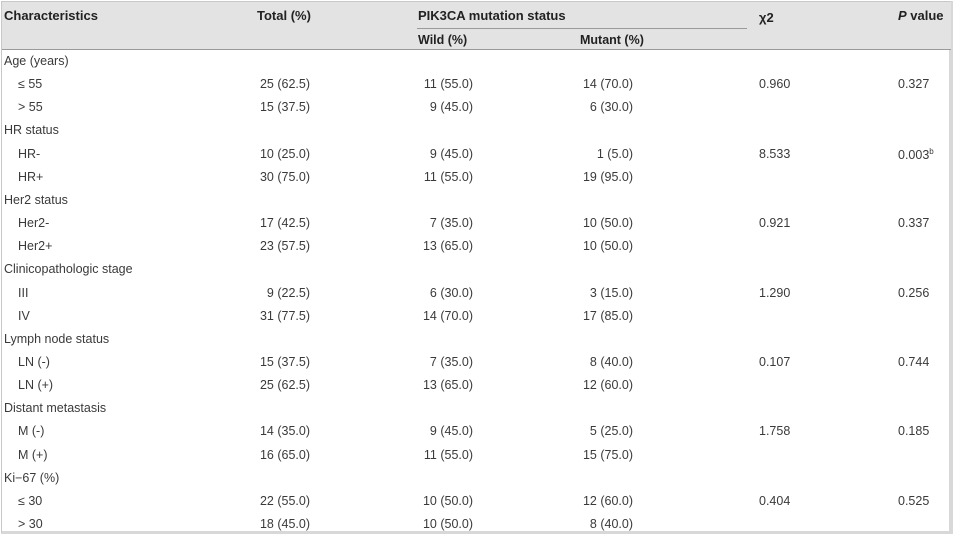  Describe the element at coordinates (30, 107) in the screenshot. I see `row-label: > 55` at that location.